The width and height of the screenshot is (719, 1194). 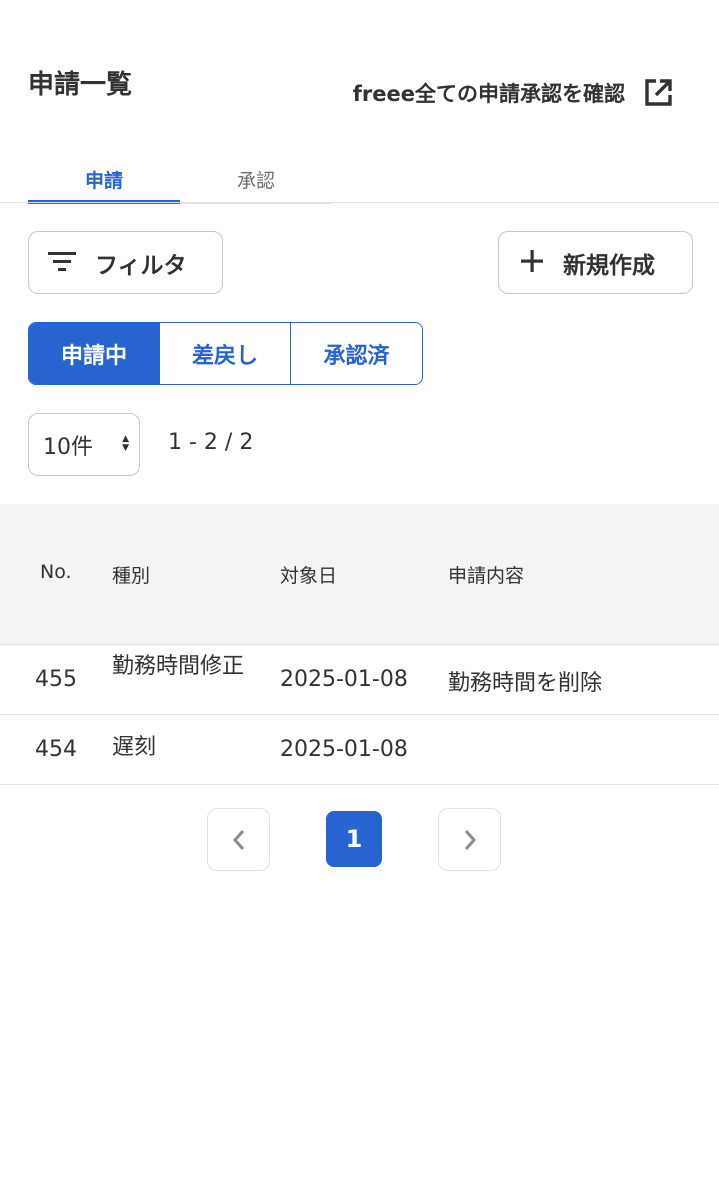 I want to click on column-header-type: 種別, so click(x=131, y=576).